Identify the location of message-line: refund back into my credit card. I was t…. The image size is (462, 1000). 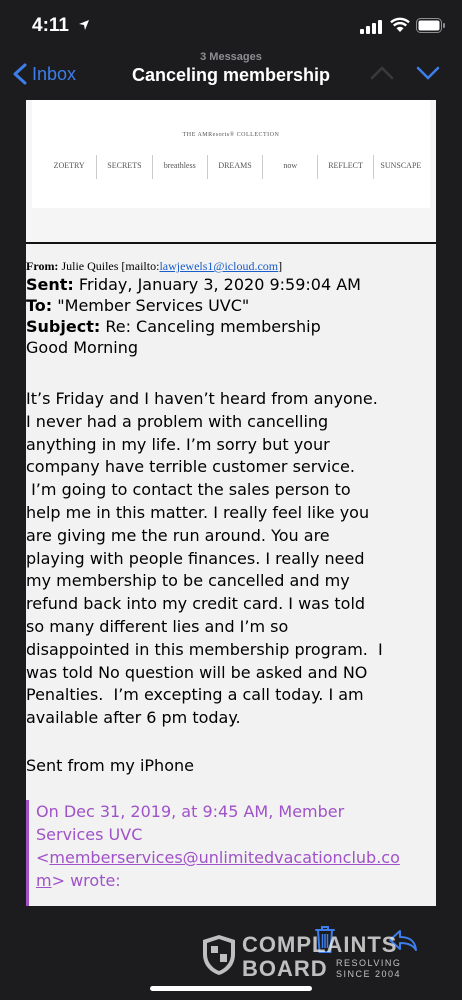
(196, 604).